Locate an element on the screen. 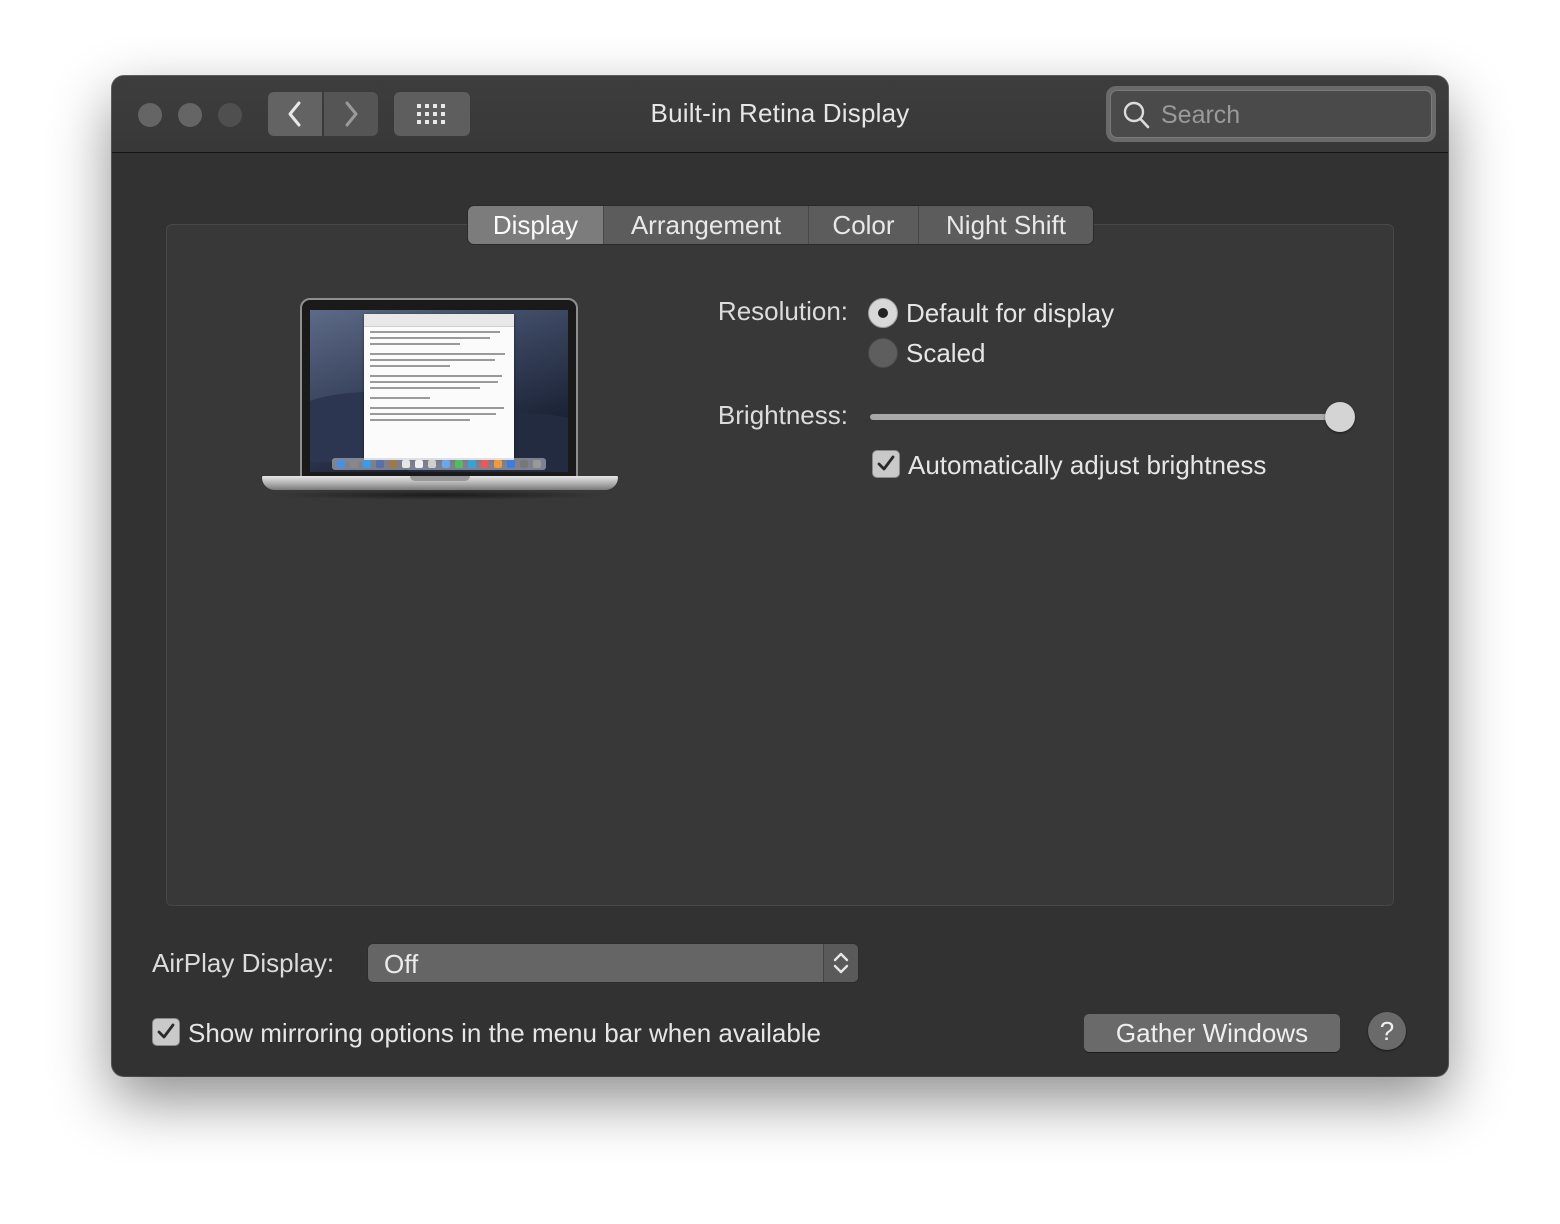 The image size is (1560, 1224). brightness-label: Brightness: is located at coordinates (782, 415).